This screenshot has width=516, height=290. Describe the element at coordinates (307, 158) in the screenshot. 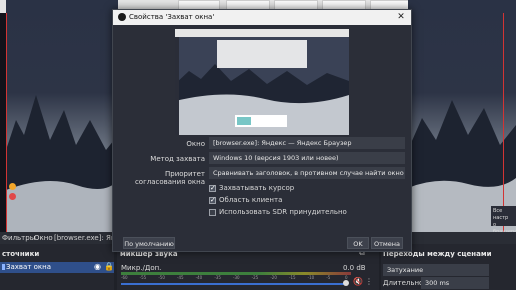

I see `method-select: Windows 10 (версия 1903 или новее)` at that location.